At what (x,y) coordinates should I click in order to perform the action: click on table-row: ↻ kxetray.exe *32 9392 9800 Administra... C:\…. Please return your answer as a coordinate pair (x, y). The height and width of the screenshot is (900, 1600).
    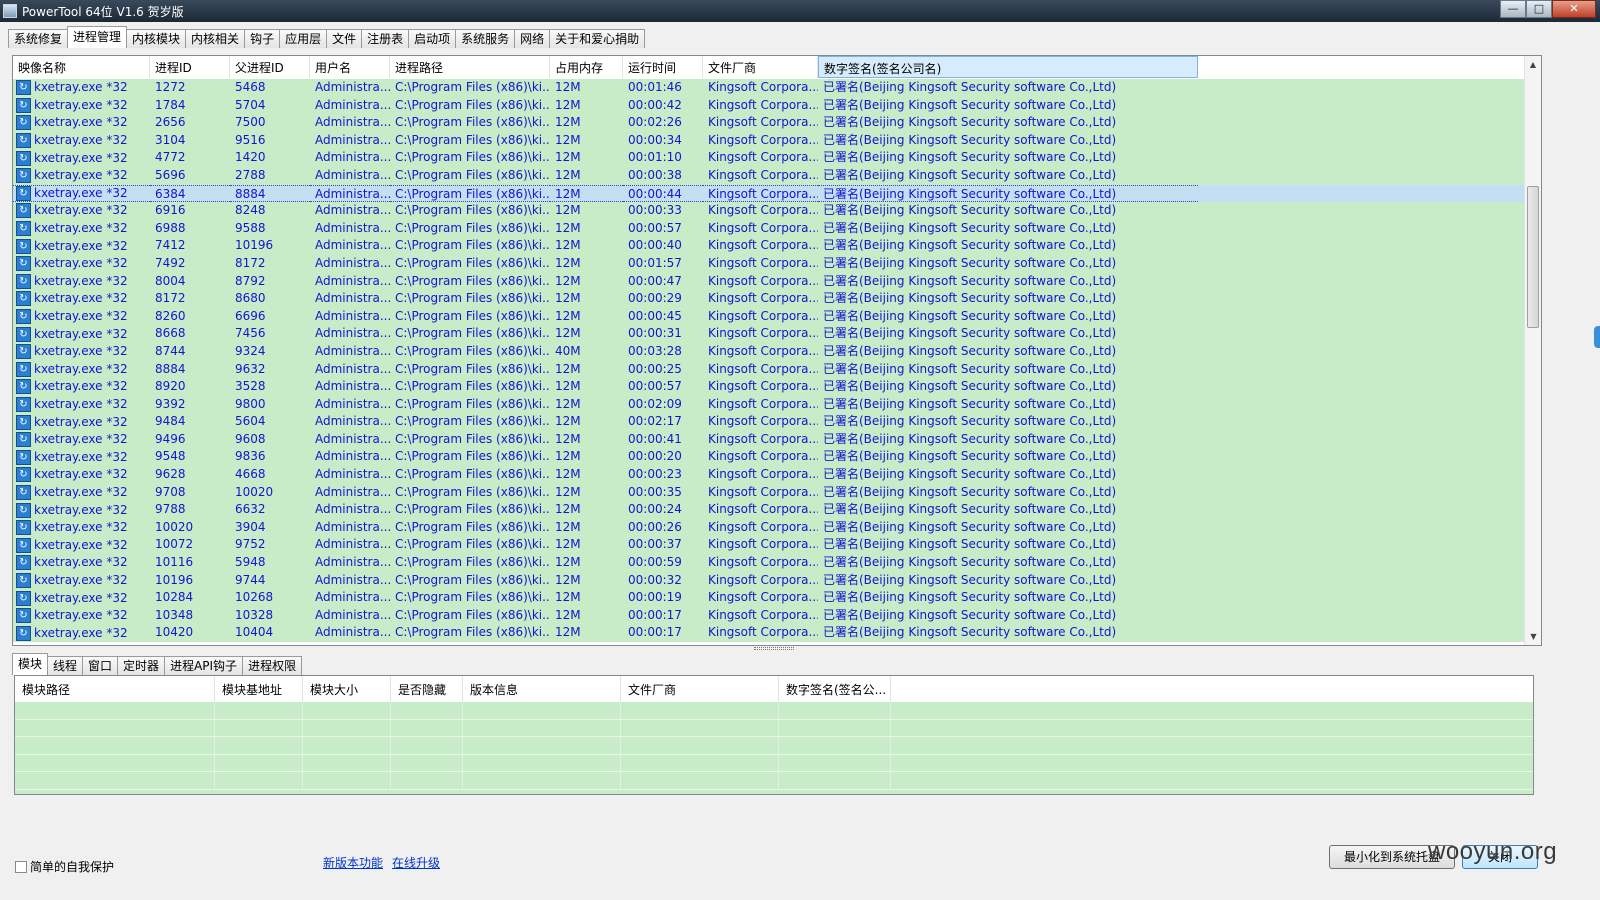
    Looking at the image, I should click on (769, 404).